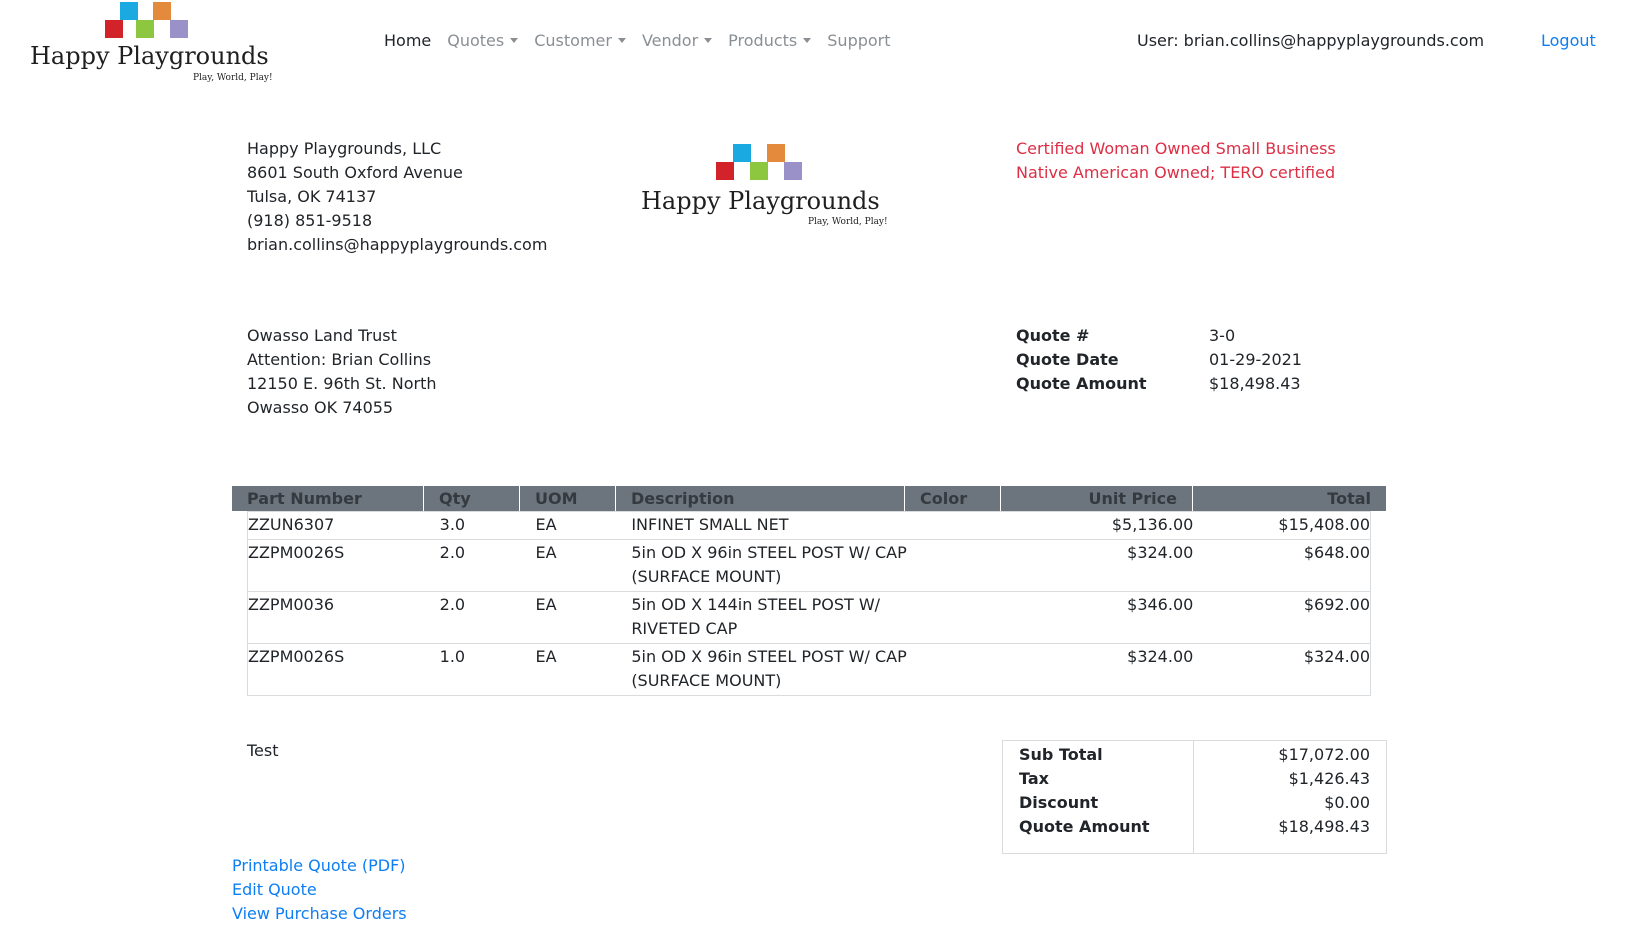 This screenshot has width=1632, height=925. Describe the element at coordinates (452, 656) in the screenshot. I see `cell-qty: 1.0` at that location.